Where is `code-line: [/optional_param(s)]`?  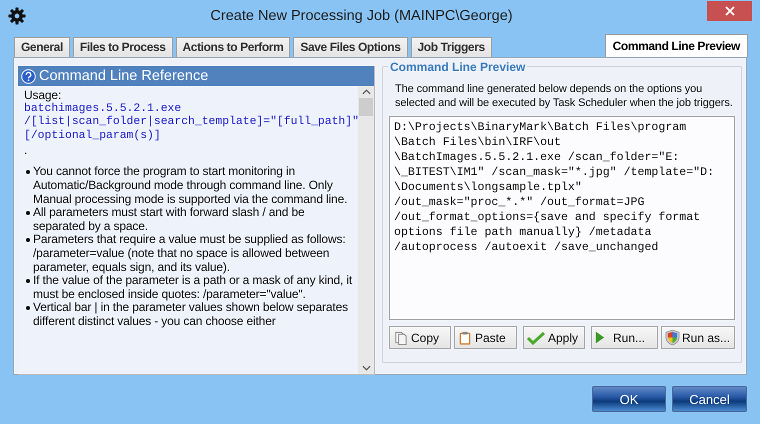
code-line: [/optional_param(s)] is located at coordinates (93, 137).